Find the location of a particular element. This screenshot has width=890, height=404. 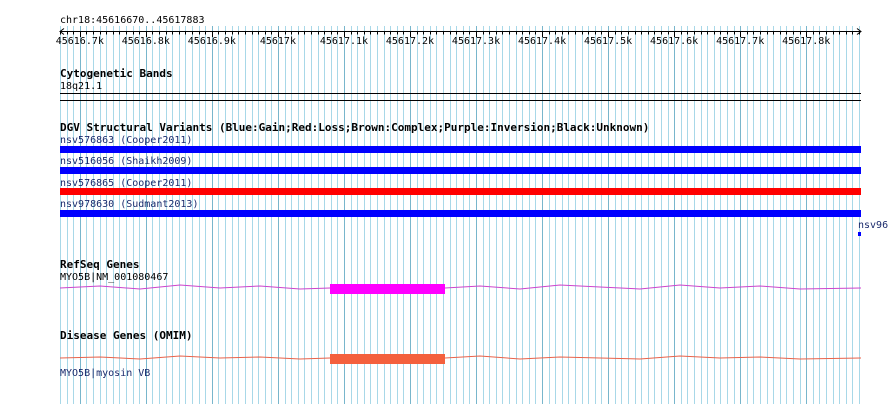

dgv-feature-label: nsv978630 (Sudmant2013) is located at coordinates (129, 204).